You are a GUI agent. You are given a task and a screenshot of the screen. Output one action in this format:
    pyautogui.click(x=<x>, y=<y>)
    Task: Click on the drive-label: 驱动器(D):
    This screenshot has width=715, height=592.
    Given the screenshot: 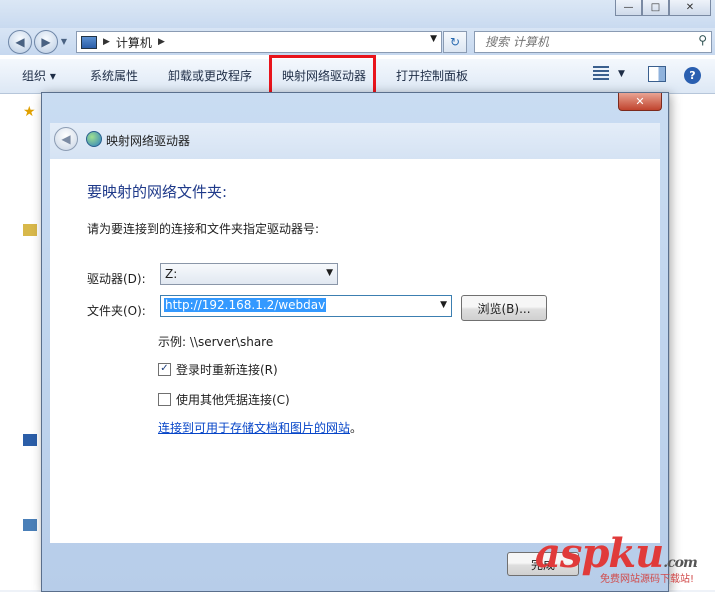 What is the action you would take?
    pyautogui.click(x=116, y=279)
    